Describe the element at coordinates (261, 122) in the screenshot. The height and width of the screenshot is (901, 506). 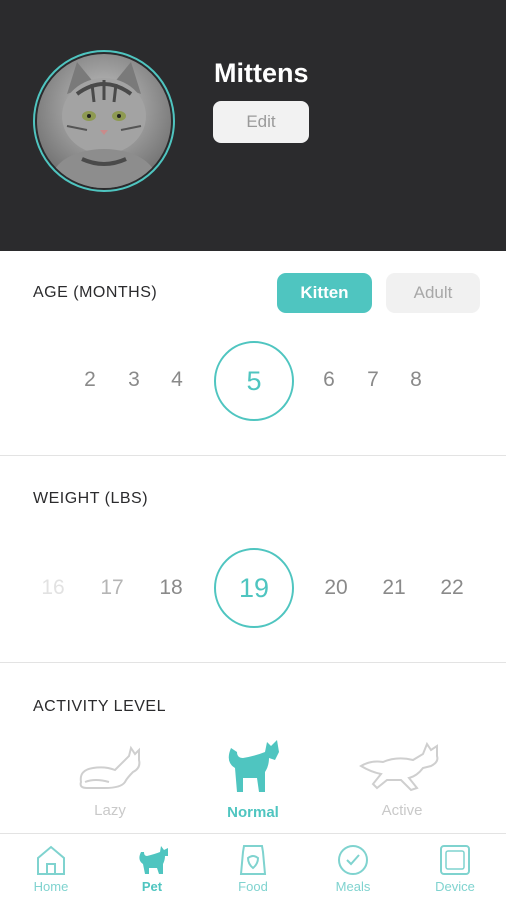
I see `edit-button: Edit` at that location.